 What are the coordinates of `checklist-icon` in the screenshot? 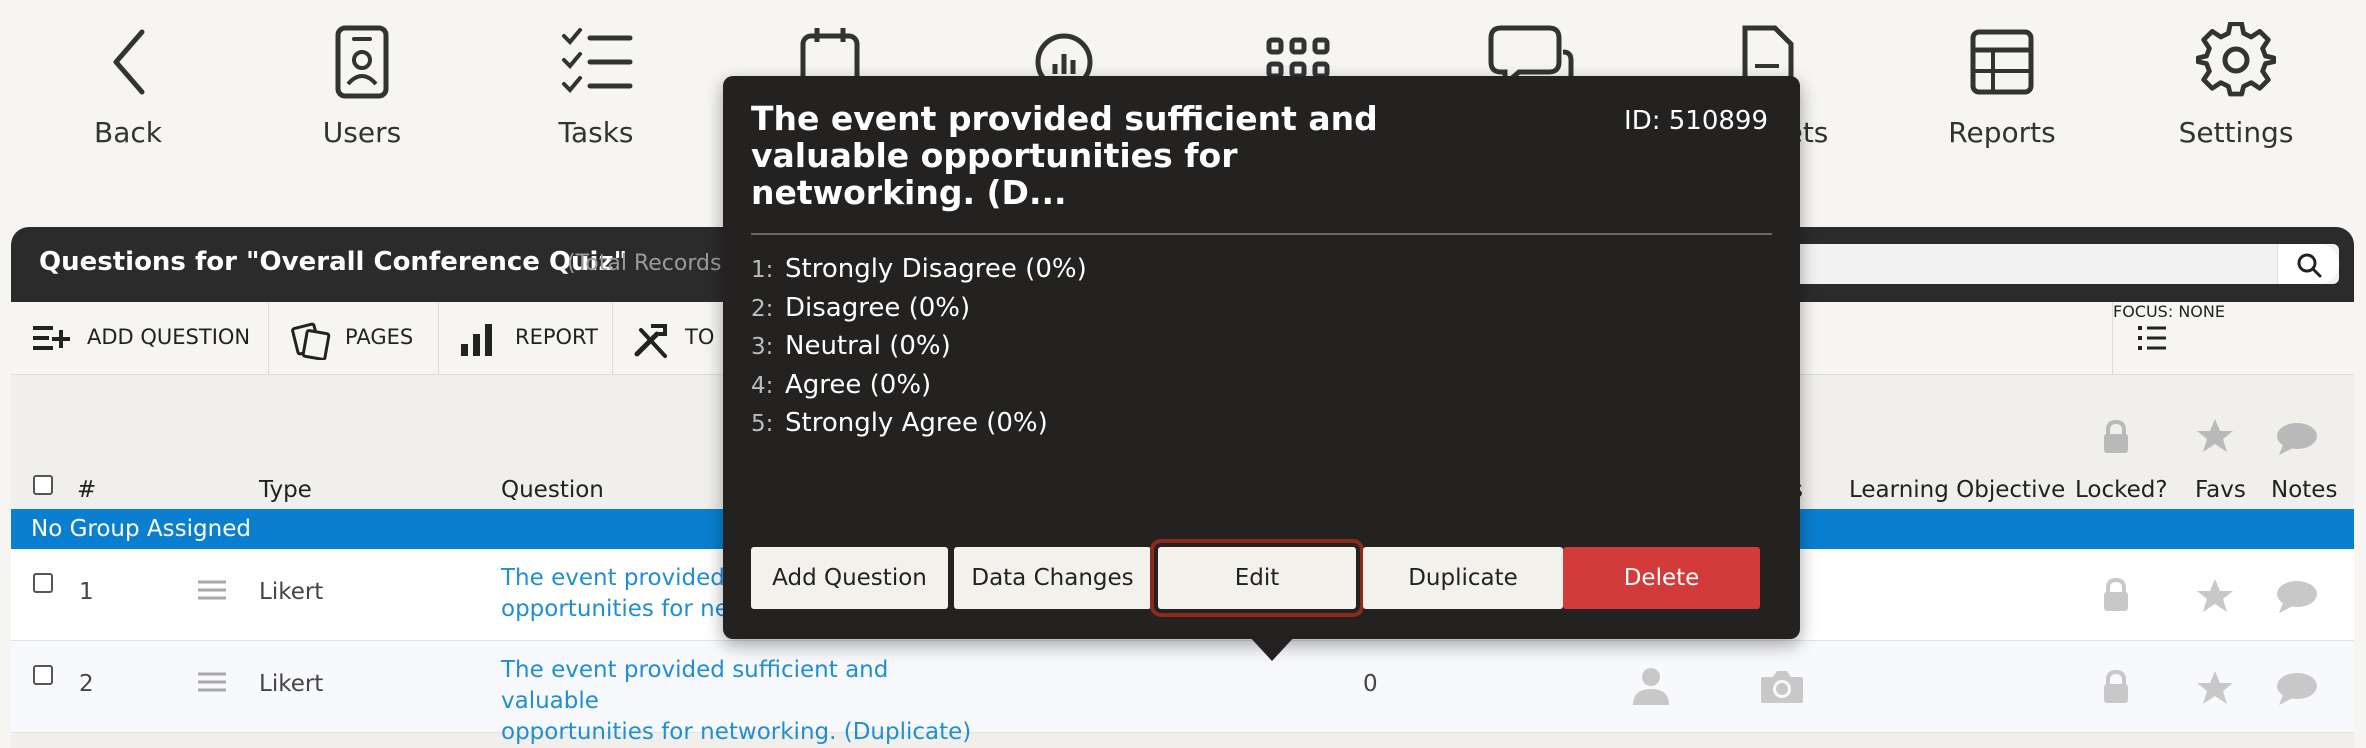 It's located at (597, 60).